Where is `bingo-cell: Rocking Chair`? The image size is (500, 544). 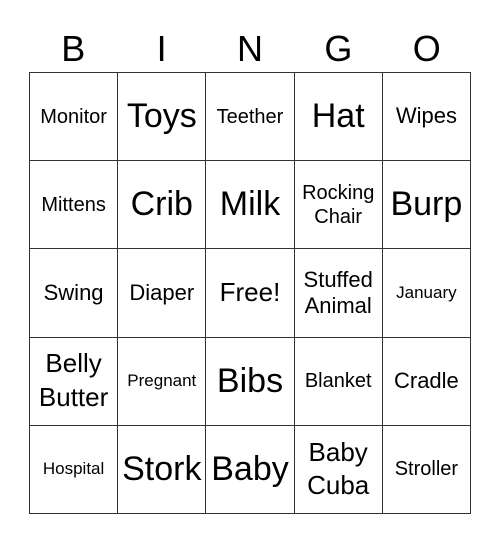
bingo-cell: Rocking Chair is located at coordinates (338, 205).